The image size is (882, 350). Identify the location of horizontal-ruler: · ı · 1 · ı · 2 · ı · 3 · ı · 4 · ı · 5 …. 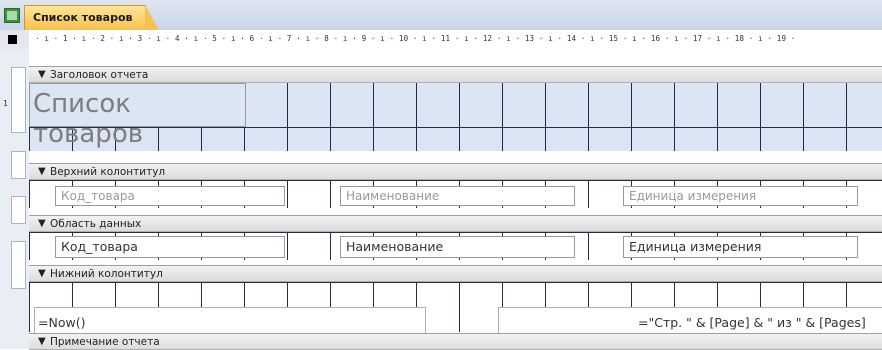
(441, 40).